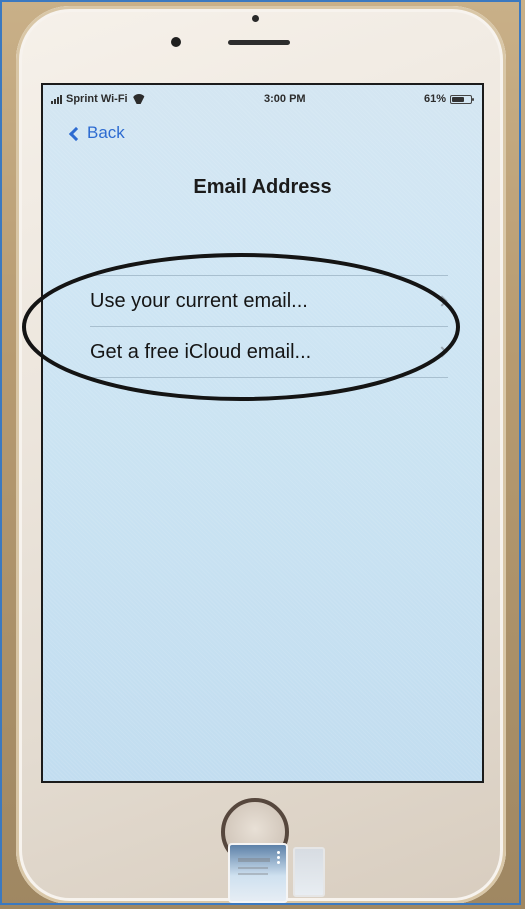  What do you see at coordinates (76, 133) in the screenshot?
I see `chevron-left-icon` at bounding box center [76, 133].